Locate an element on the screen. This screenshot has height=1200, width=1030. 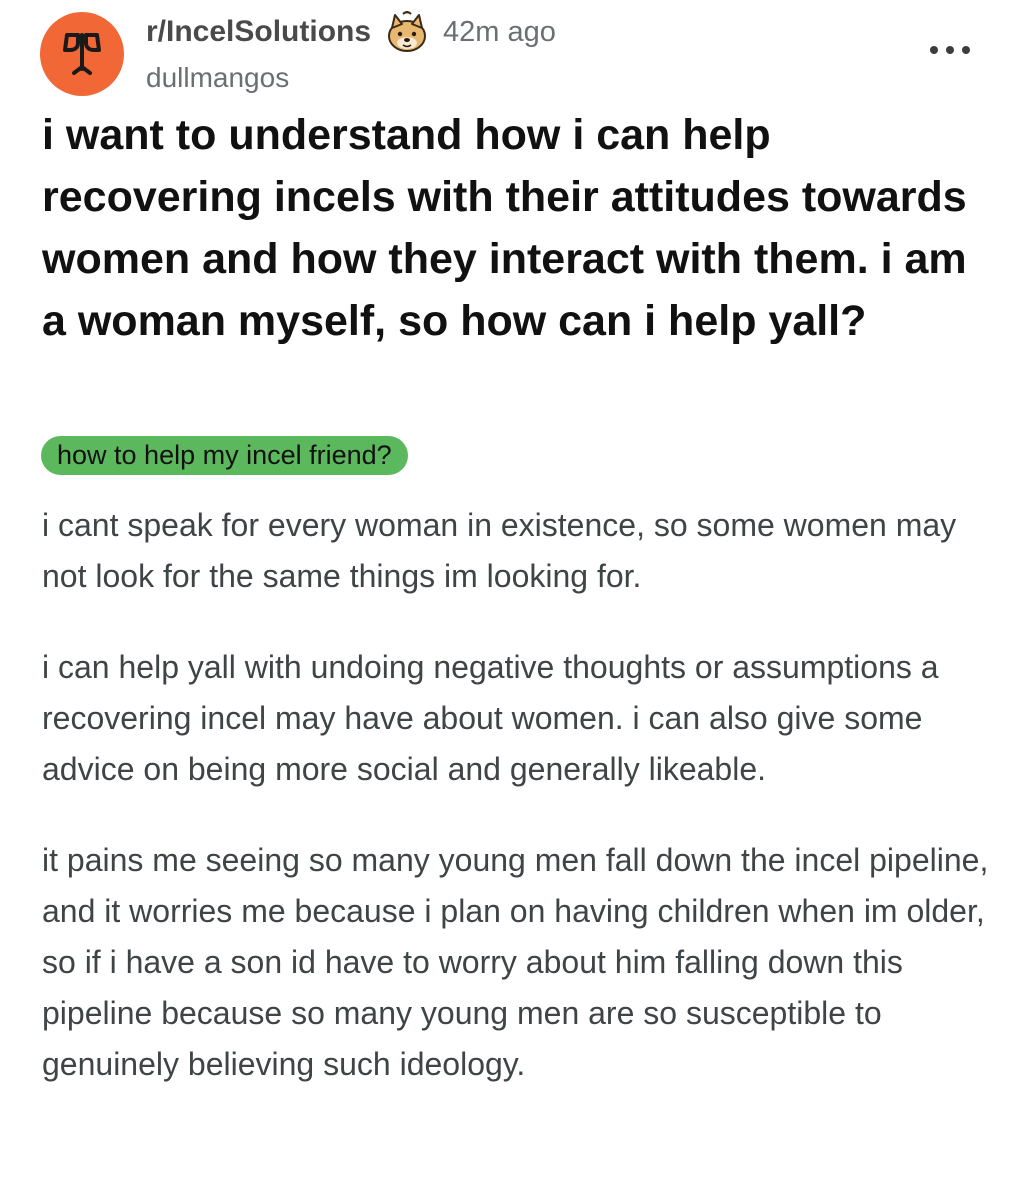
meta-row: r/IncelSolutions 42m ago is located at coordinates (496, 31).